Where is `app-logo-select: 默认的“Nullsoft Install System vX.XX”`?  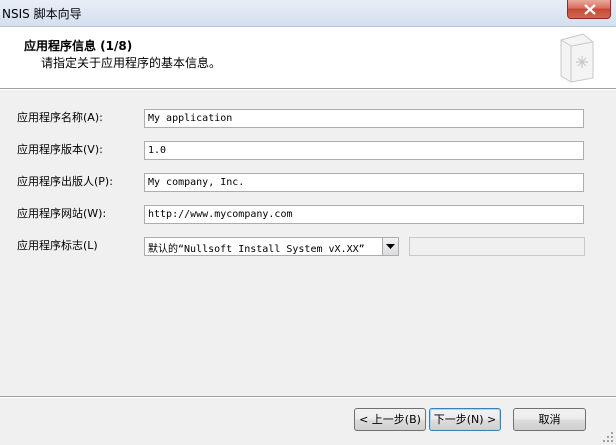
app-logo-select: 默认的“Nullsoft Install System vX.XX” is located at coordinates (271, 246).